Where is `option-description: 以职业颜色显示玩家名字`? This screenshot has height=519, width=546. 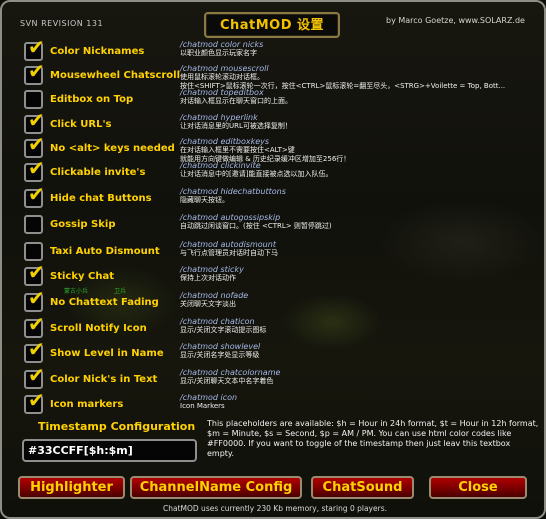 option-description: 以职业颜色显示玩家名字 is located at coordinates (218, 53).